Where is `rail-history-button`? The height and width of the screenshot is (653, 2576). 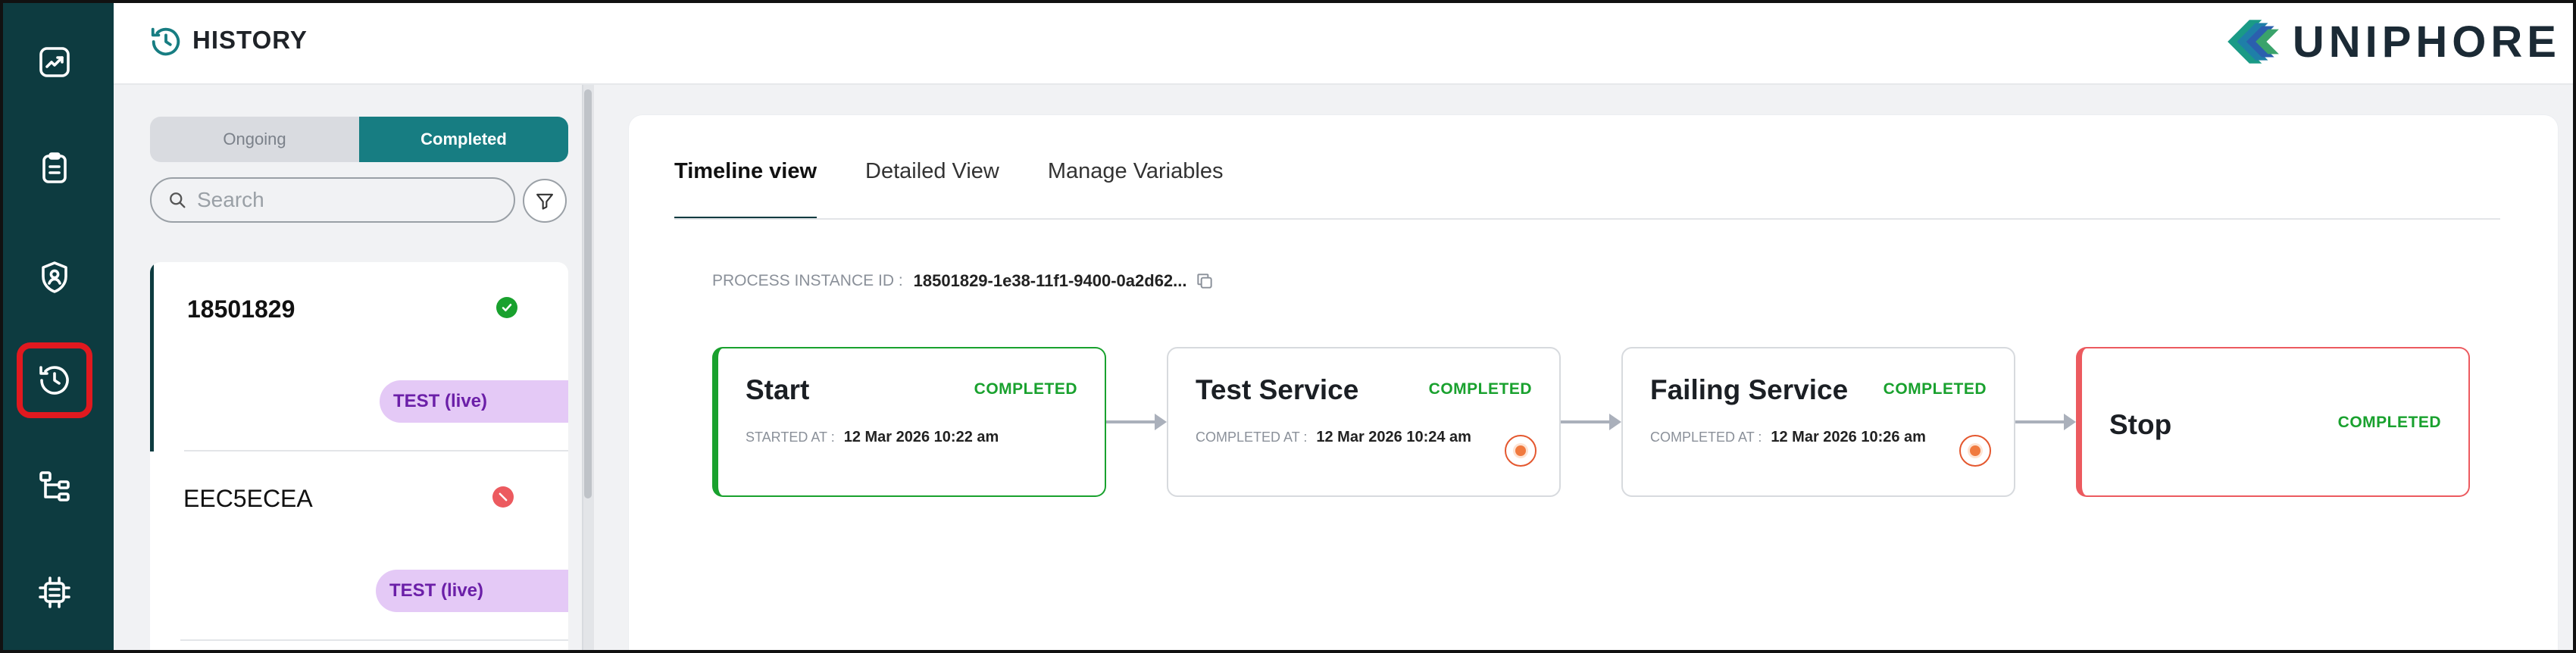
rail-history-button is located at coordinates (54, 380).